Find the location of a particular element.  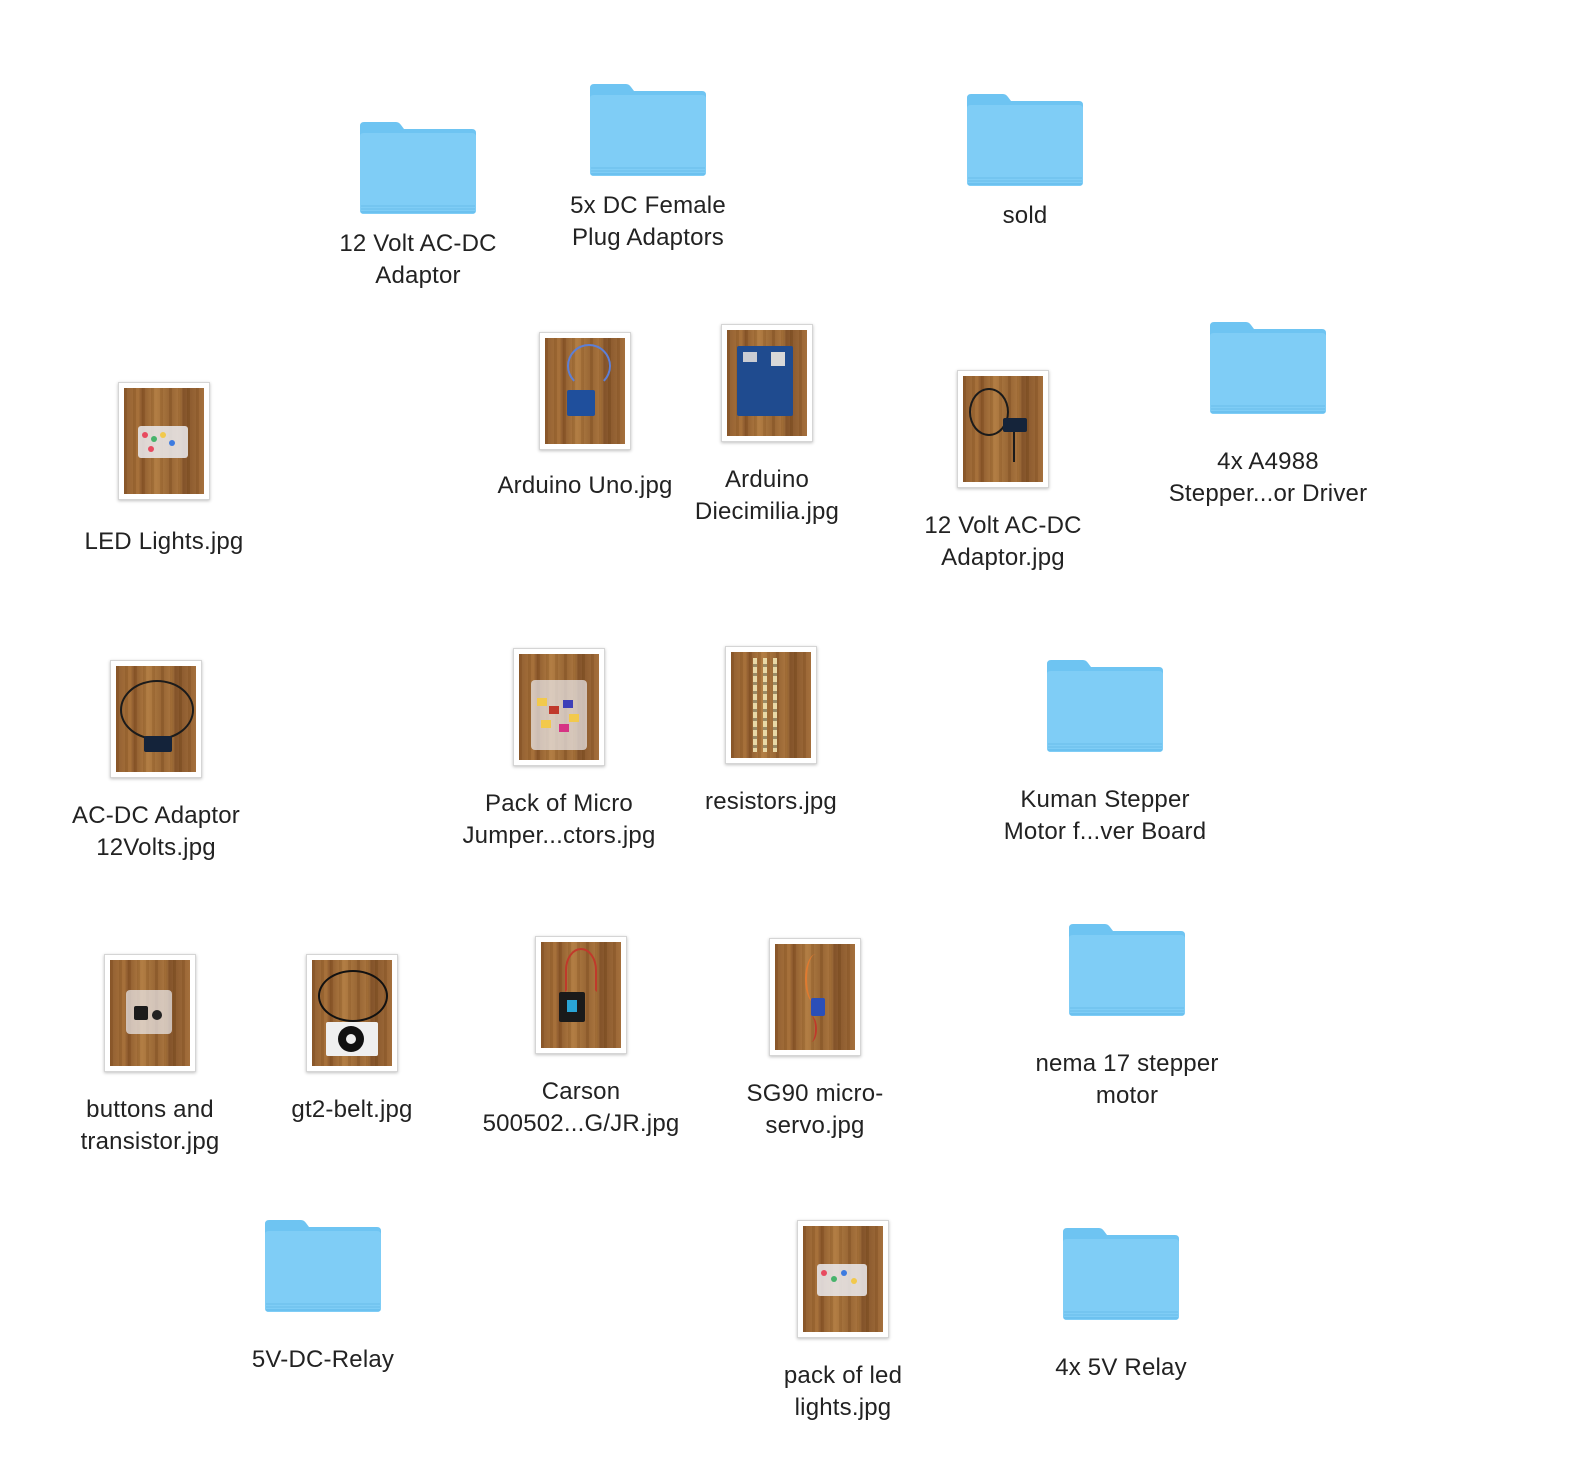

photo-jumper-connectors is located at coordinates (559, 707).